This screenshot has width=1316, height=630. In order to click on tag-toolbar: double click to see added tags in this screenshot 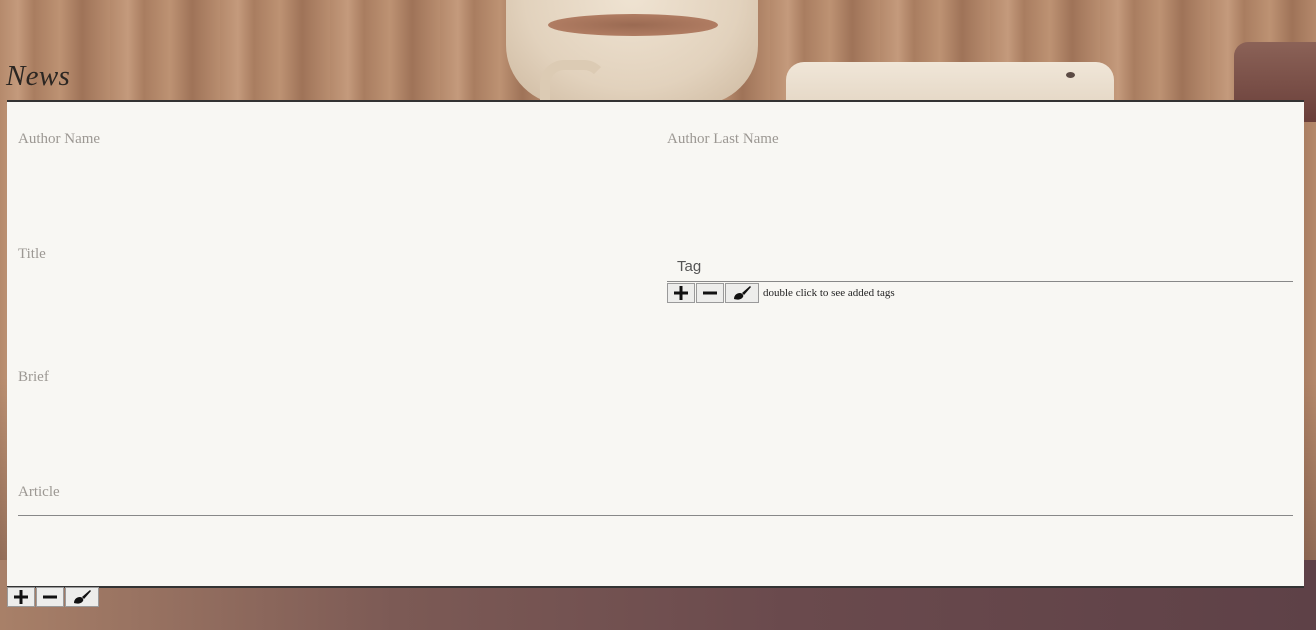, I will do `click(781, 293)`.